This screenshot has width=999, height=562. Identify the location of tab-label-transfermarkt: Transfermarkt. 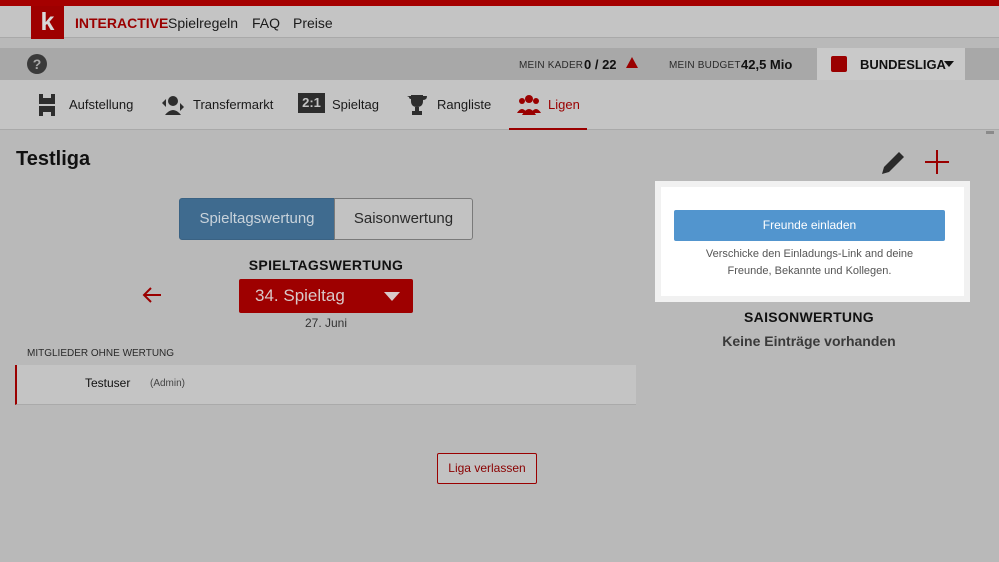
(233, 104).